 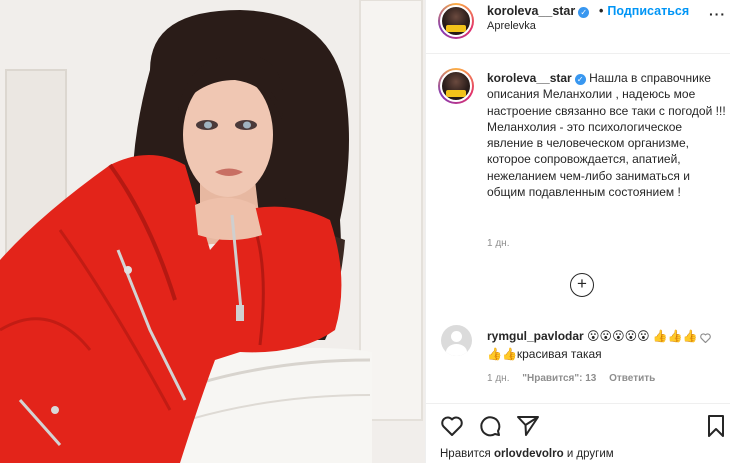 I want to click on likes-suffix: и другим, so click(x=590, y=454).